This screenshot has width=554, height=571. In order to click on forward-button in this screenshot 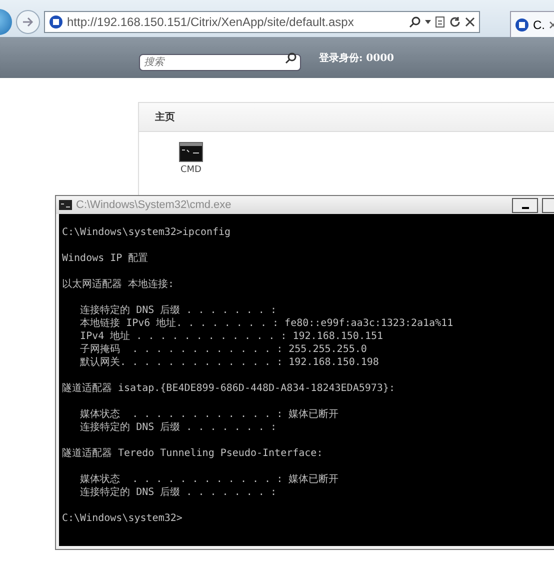, I will do `click(28, 22)`.